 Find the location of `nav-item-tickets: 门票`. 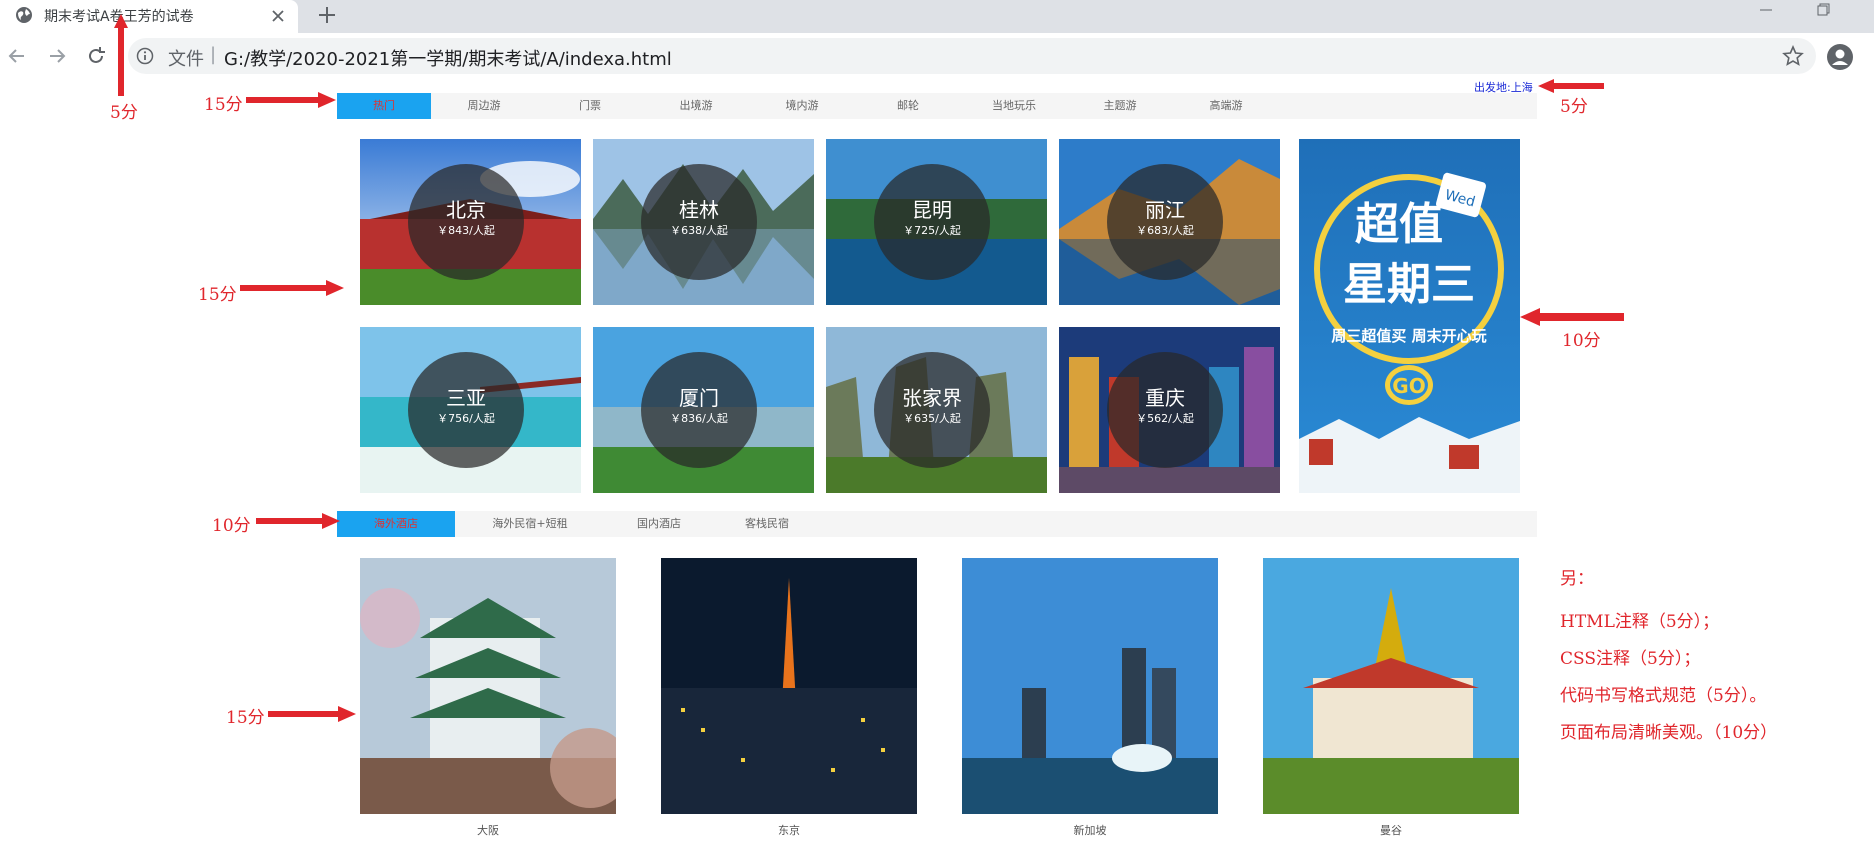

nav-item-tickets: 门票 is located at coordinates (590, 106).